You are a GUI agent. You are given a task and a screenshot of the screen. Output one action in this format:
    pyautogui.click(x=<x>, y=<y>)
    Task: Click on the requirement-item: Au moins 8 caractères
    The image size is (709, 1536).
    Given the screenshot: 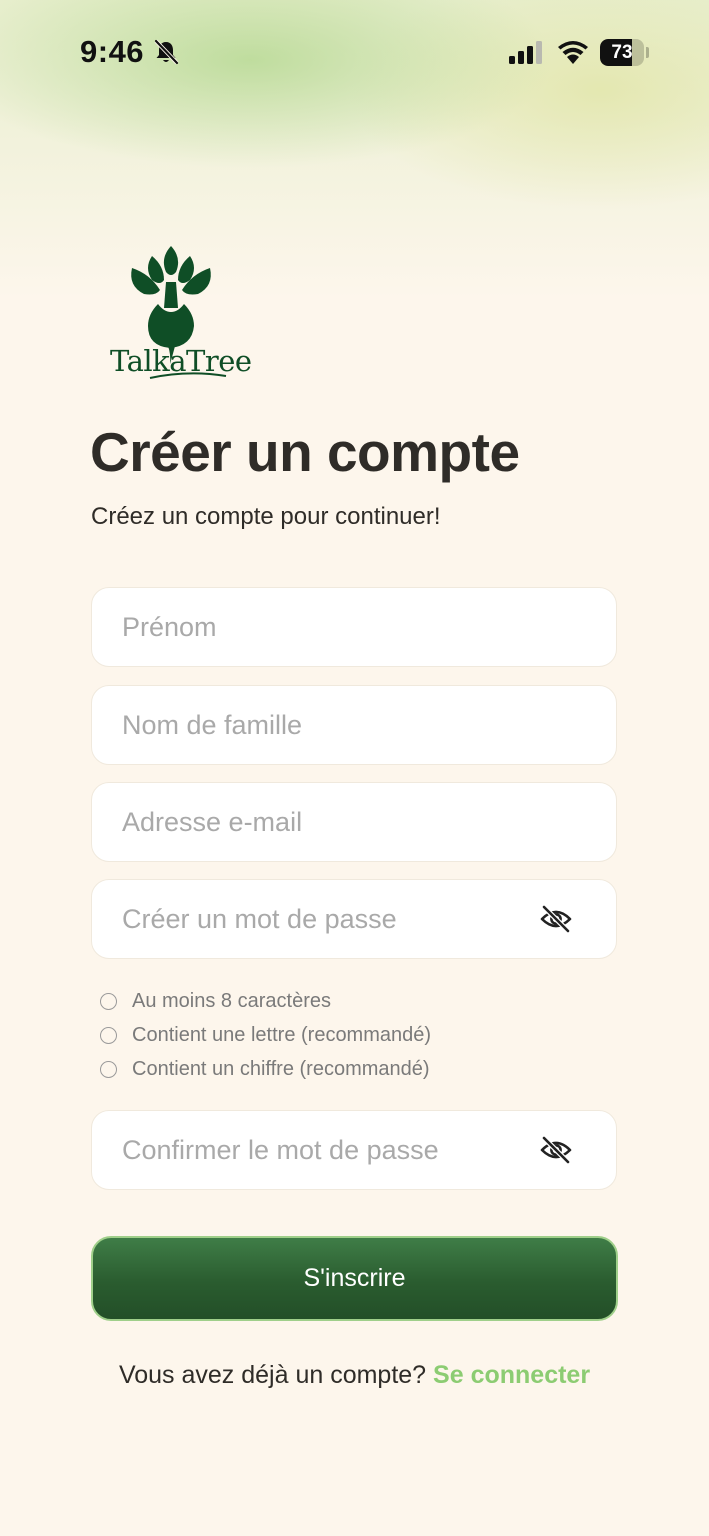 What is the action you would take?
    pyautogui.click(x=265, y=1001)
    